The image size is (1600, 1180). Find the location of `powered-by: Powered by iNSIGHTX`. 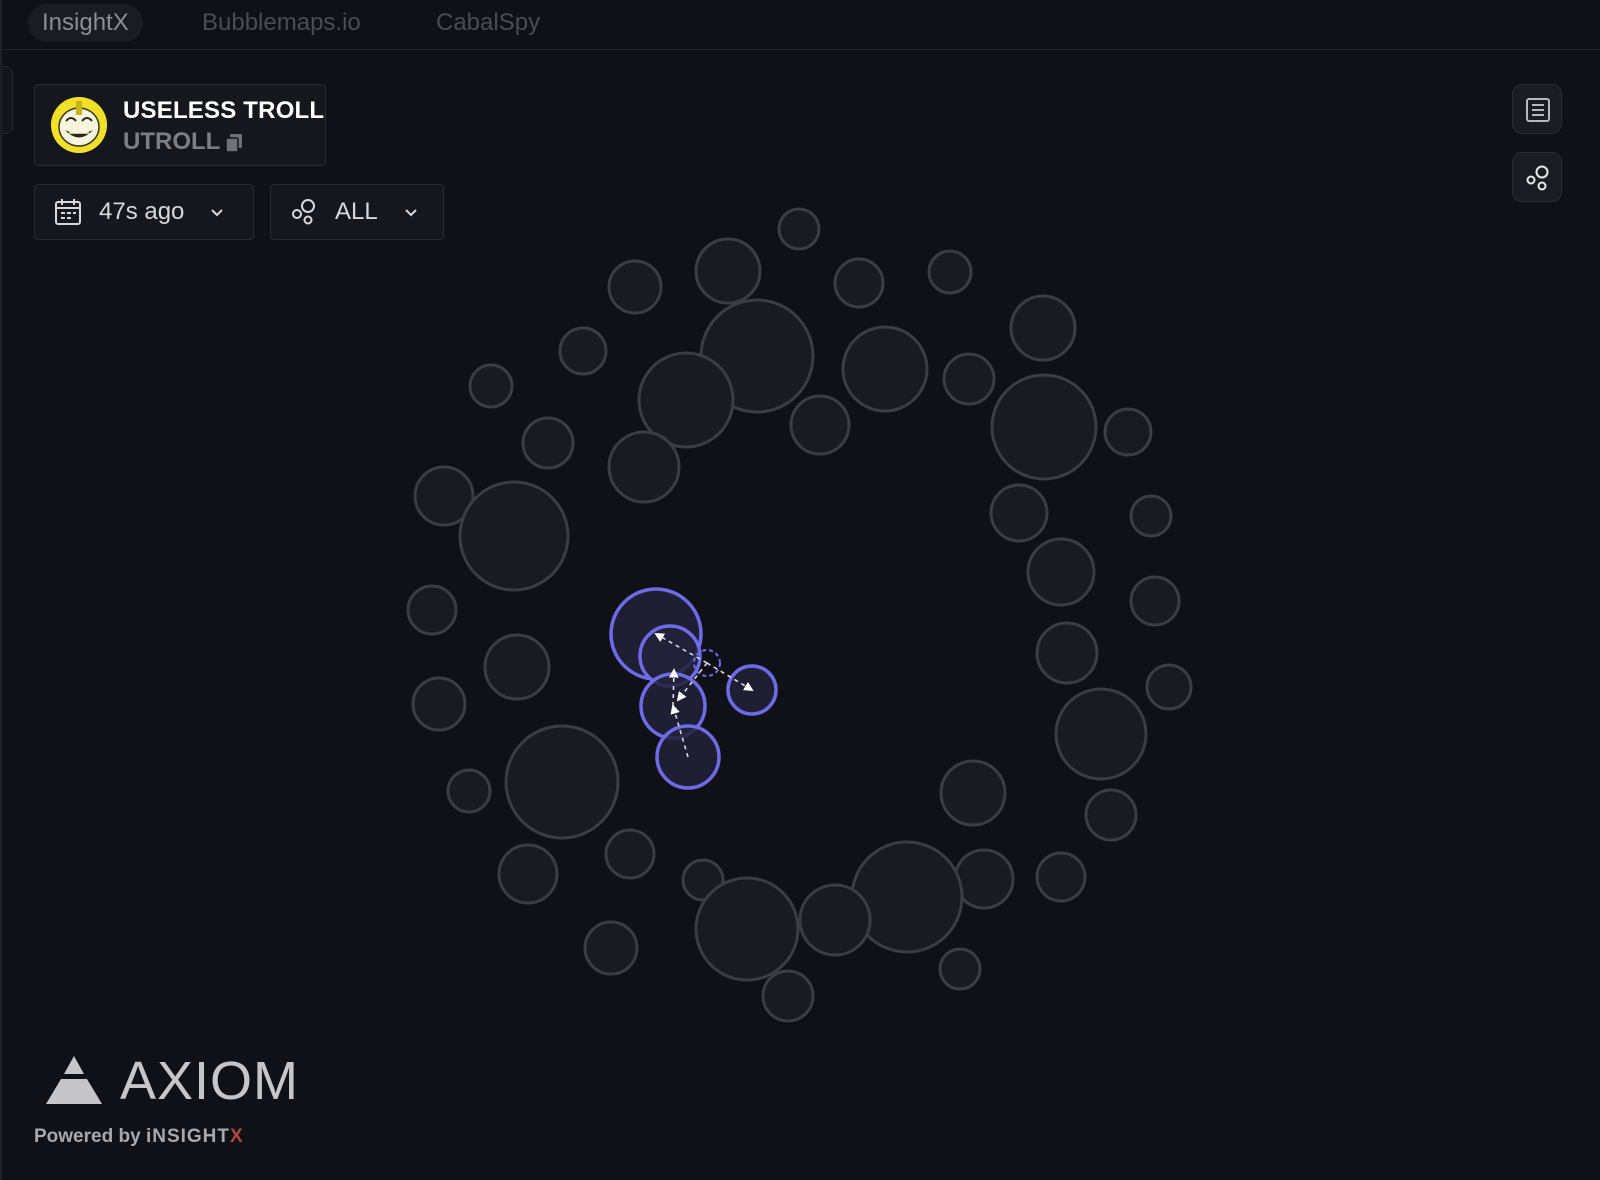

powered-by: Powered by iNSIGHTX is located at coordinates (138, 1137).